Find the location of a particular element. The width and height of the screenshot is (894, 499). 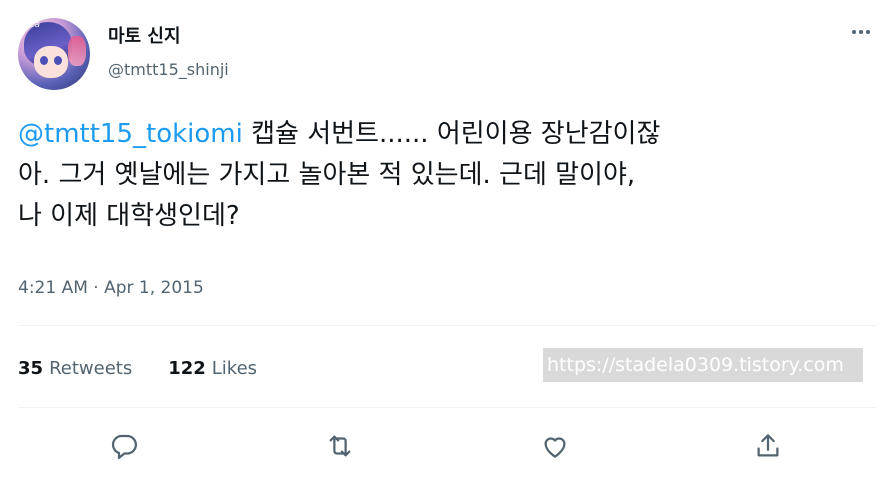

avatar: itta is located at coordinates (54, 54).